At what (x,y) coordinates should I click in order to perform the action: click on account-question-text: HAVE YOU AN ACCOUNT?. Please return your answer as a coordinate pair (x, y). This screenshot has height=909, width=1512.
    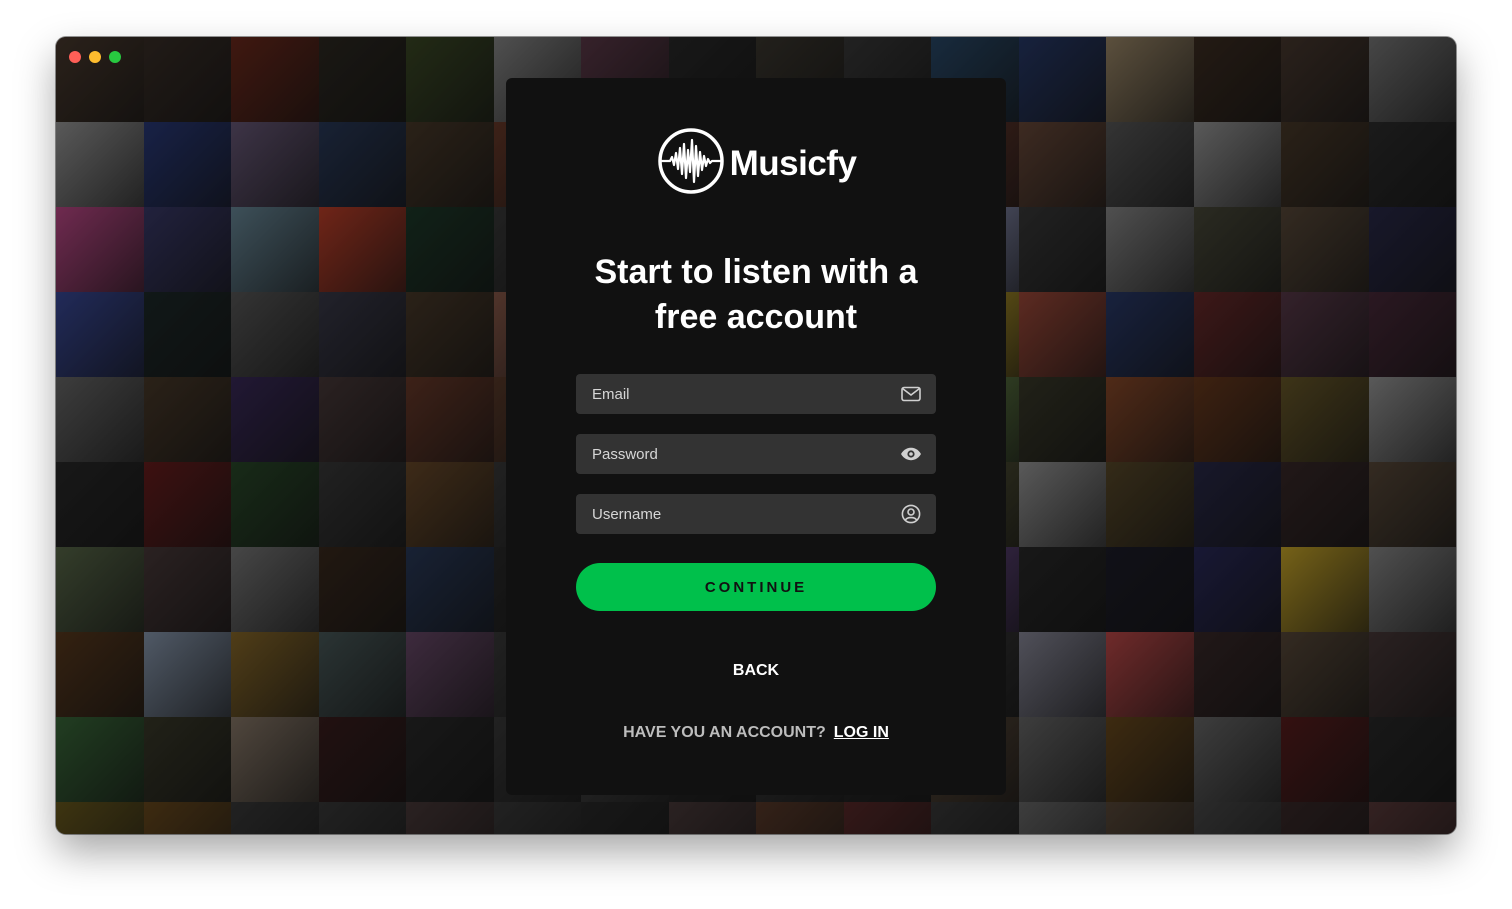
    Looking at the image, I should click on (724, 732).